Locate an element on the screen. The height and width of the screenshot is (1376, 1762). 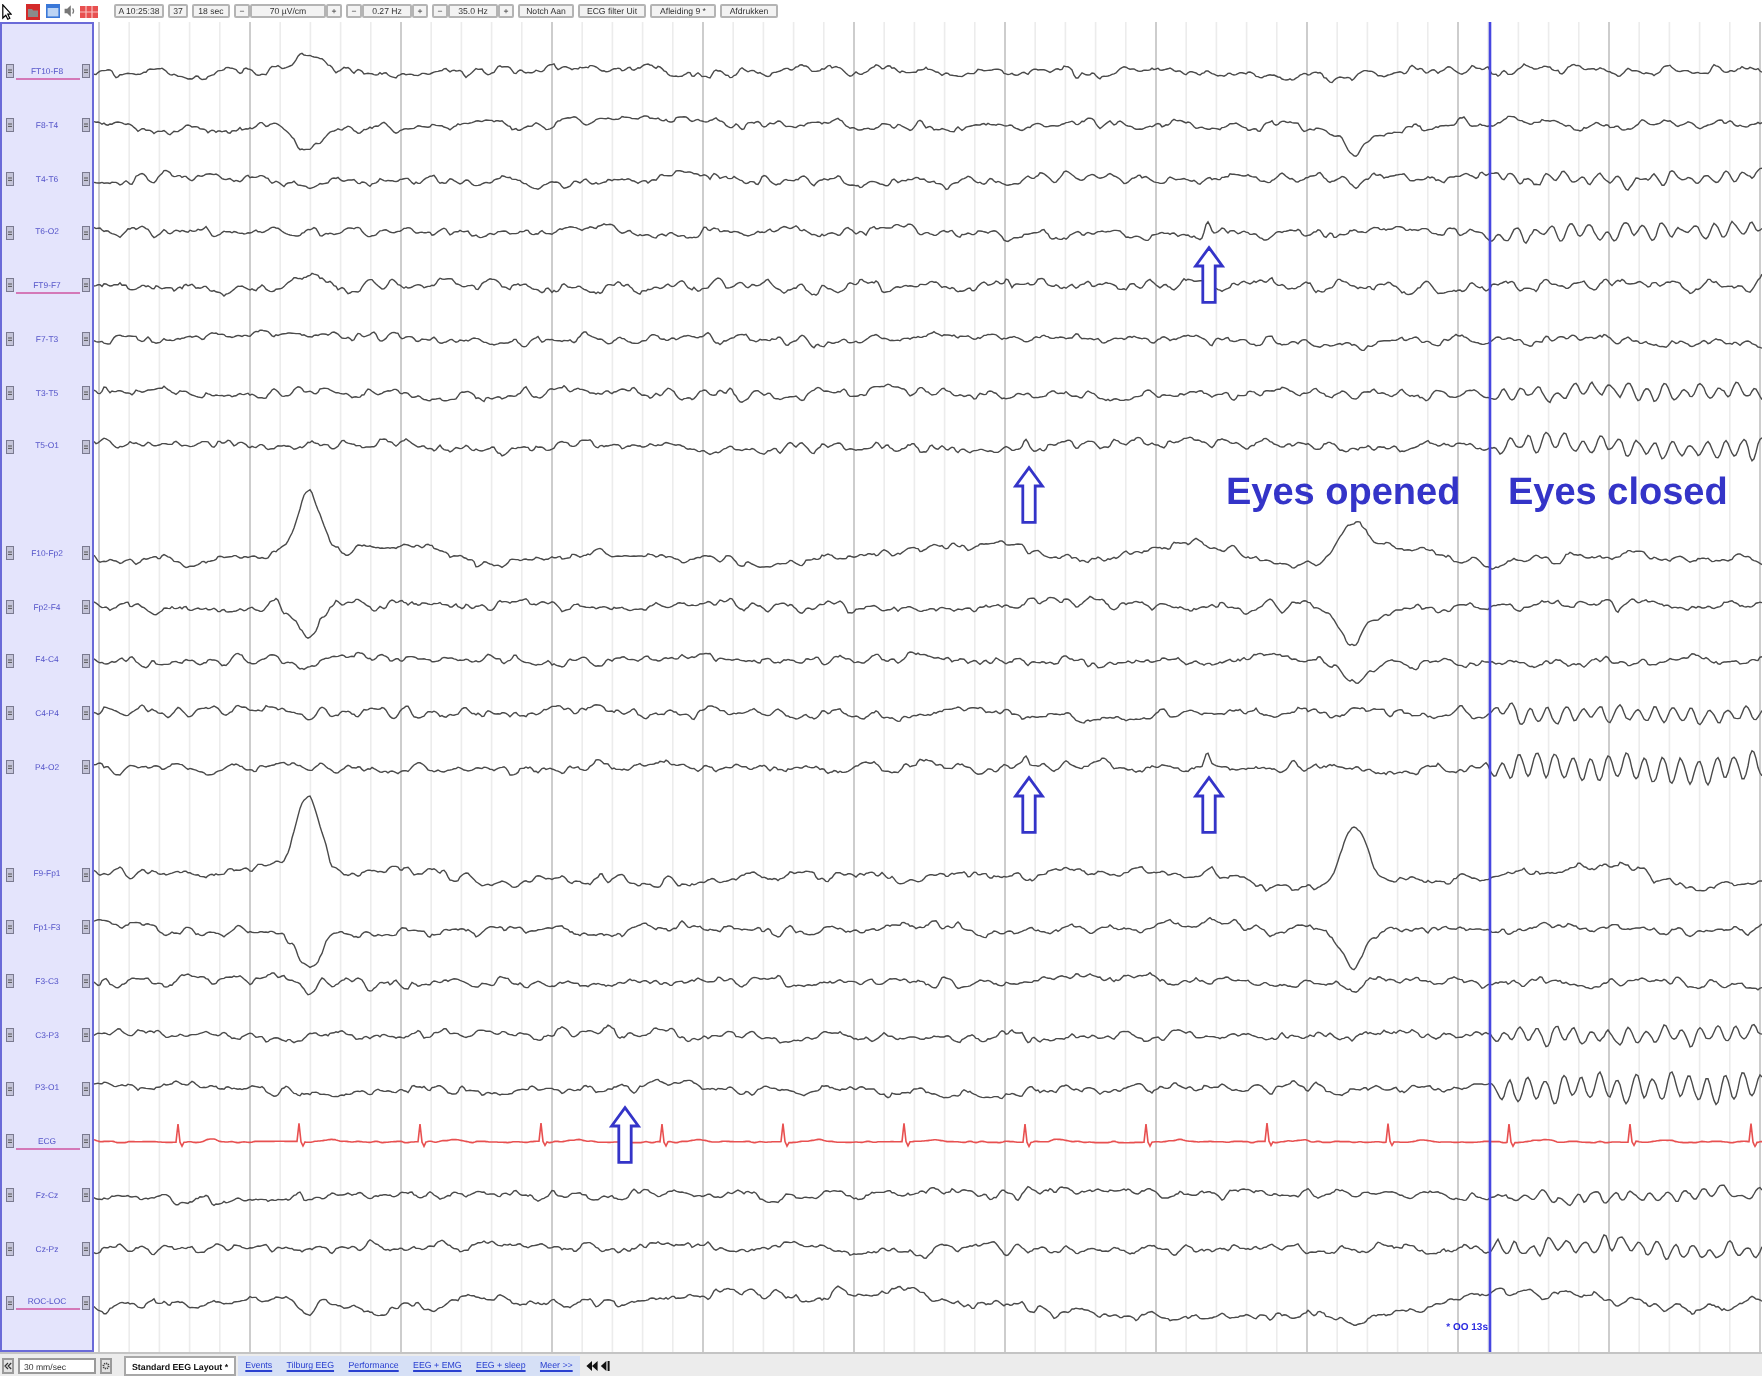
window-icon is located at coordinates (53, 11).